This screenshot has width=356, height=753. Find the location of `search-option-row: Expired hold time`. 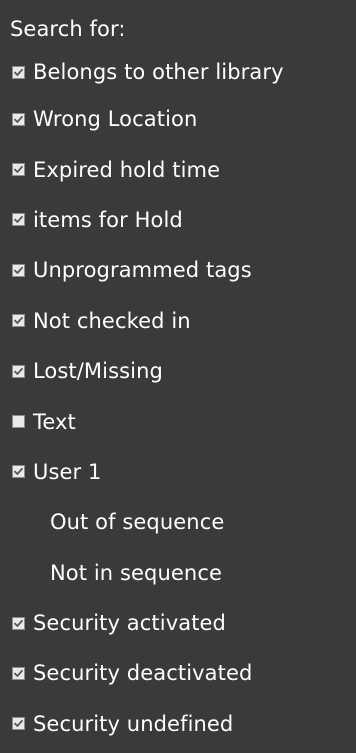

search-option-row: Expired hold time is located at coordinates (178, 169).